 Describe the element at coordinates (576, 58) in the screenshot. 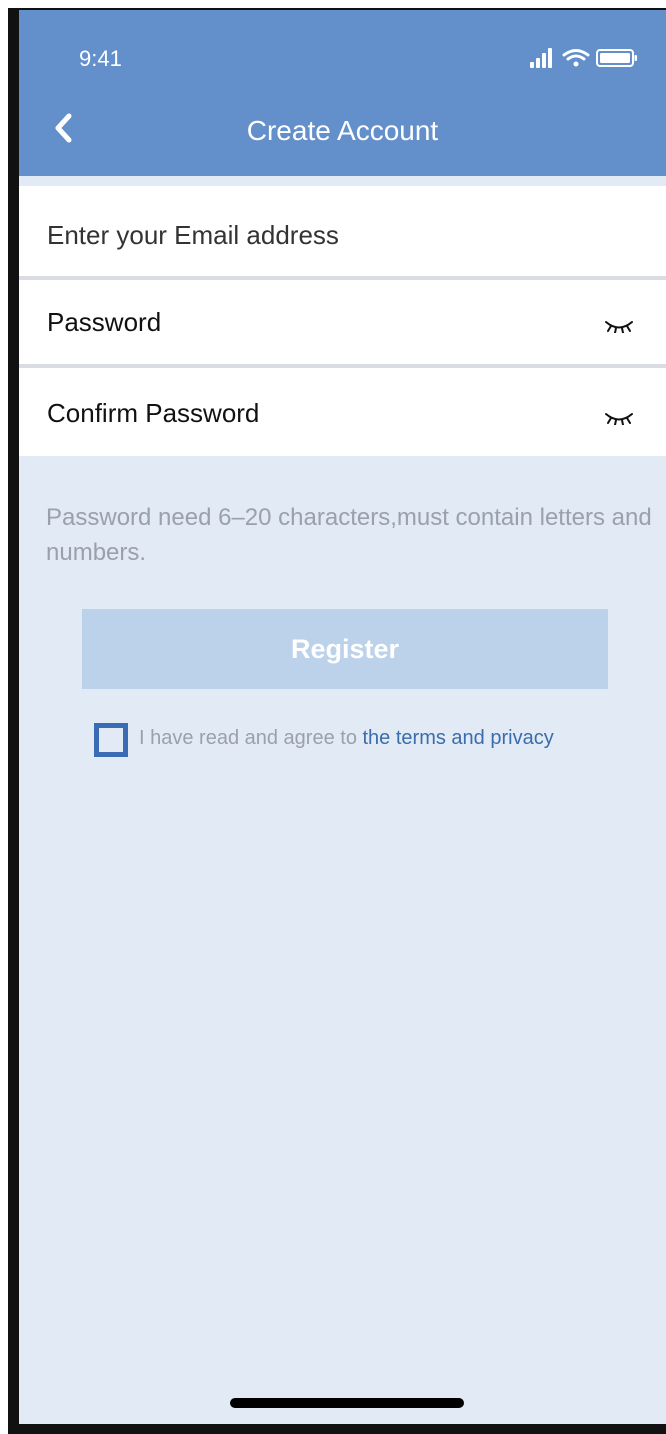

I see `wifi-icon` at that location.